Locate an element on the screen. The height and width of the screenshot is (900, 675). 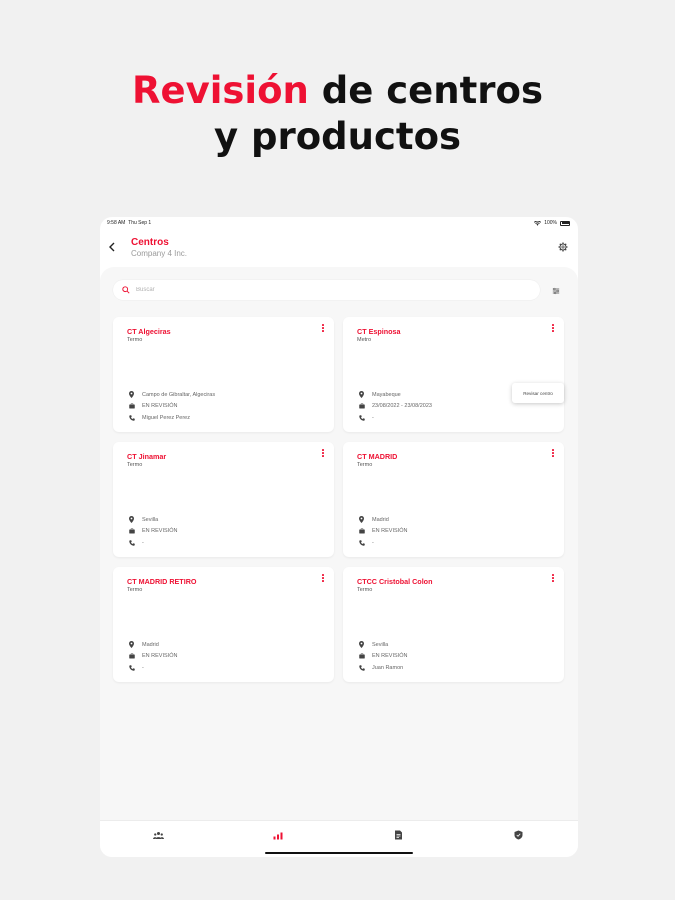
status-date: Thu Sep 1 is located at coordinates (140, 223).